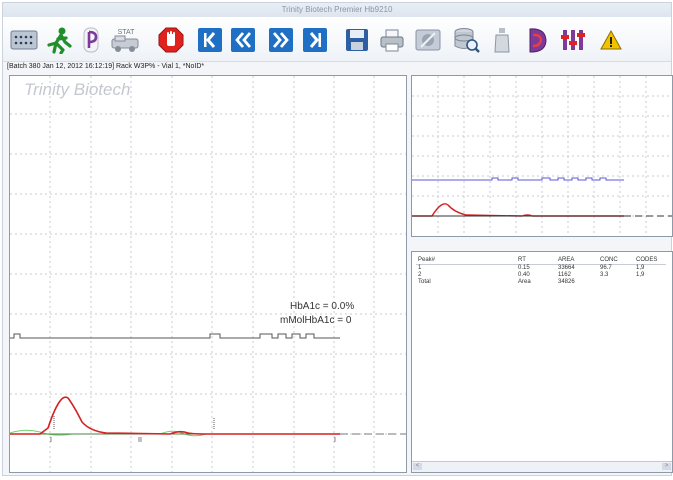  Describe the element at coordinates (424, 282) in the screenshot. I see `cell-peak: Total` at that location.